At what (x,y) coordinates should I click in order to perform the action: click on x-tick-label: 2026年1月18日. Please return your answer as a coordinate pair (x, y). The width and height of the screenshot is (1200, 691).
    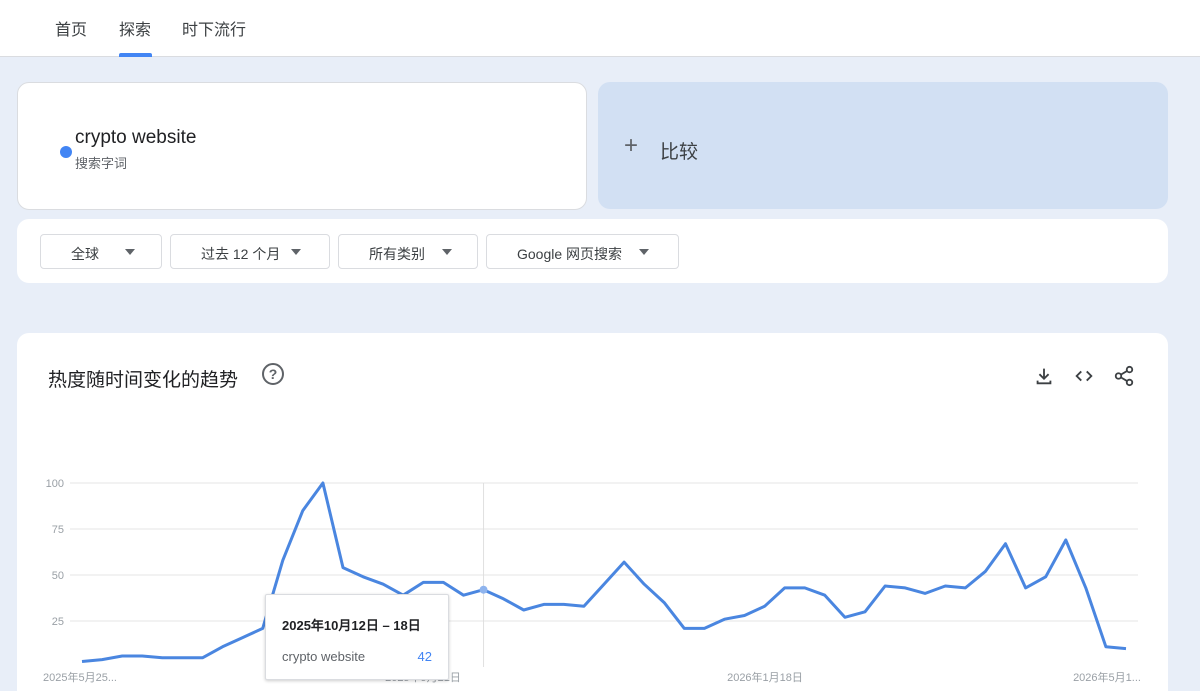
    Looking at the image, I should click on (765, 677).